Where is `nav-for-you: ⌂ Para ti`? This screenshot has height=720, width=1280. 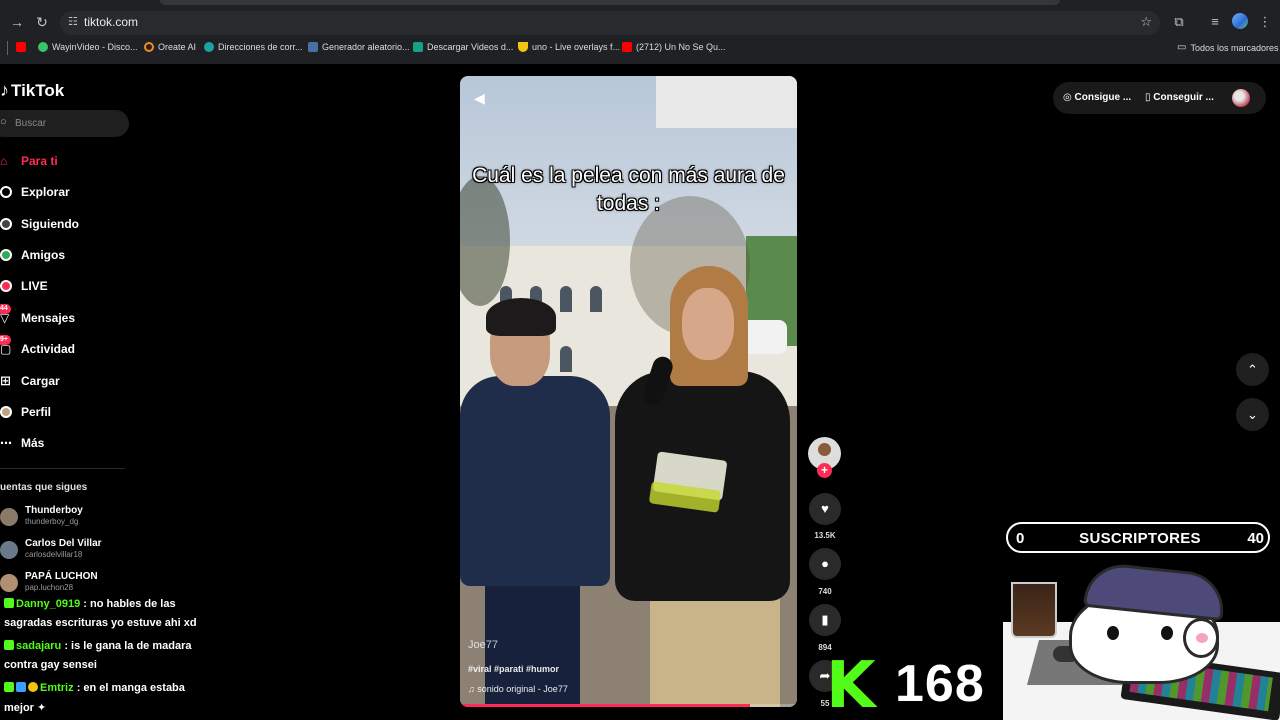 nav-for-you: ⌂ Para ti is located at coordinates (29, 161).